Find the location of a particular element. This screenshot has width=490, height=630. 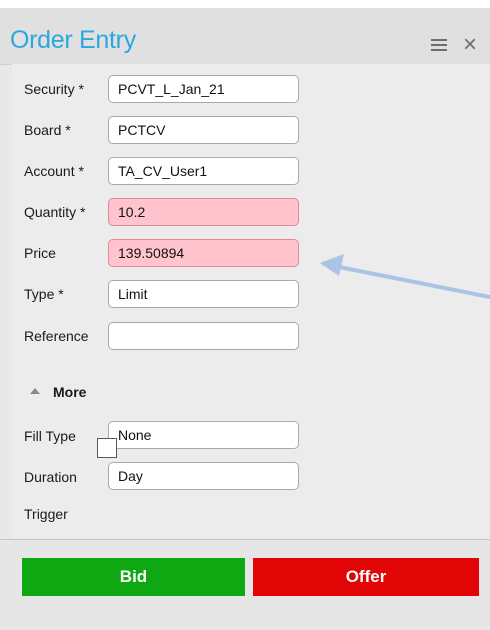

duration-field is located at coordinates (203, 476).